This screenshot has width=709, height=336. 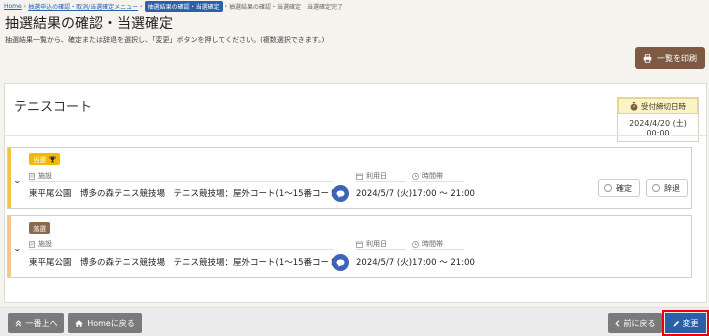 What do you see at coordinates (183, 6) in the screenshot?
I see `breadcrumb-current: 抽選結果の確認・当選確定` at bounding box center [183, 6].